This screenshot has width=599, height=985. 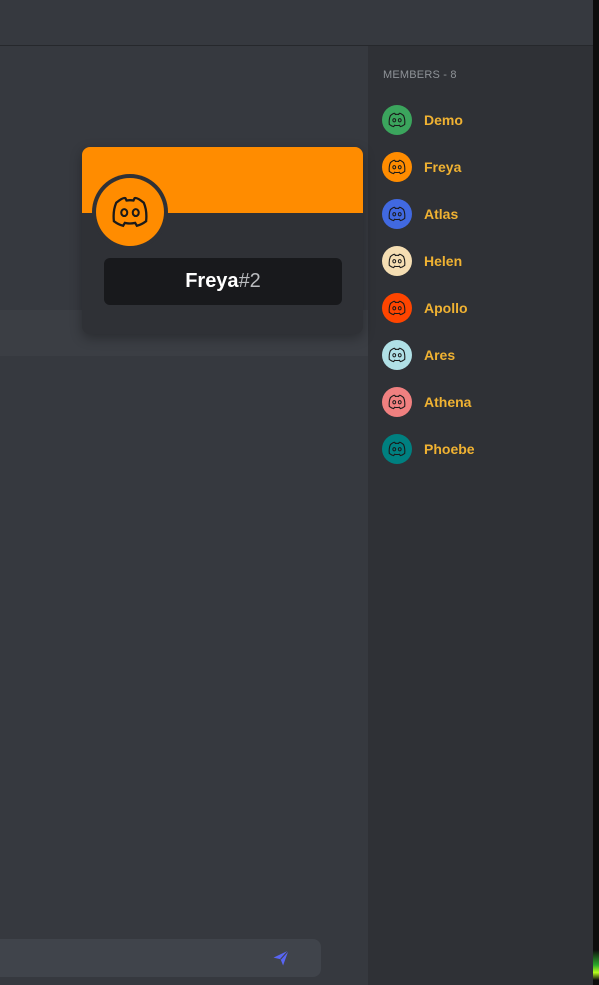 I want to click on member-item-apollo: Apollo, so click(x=425, y=308).